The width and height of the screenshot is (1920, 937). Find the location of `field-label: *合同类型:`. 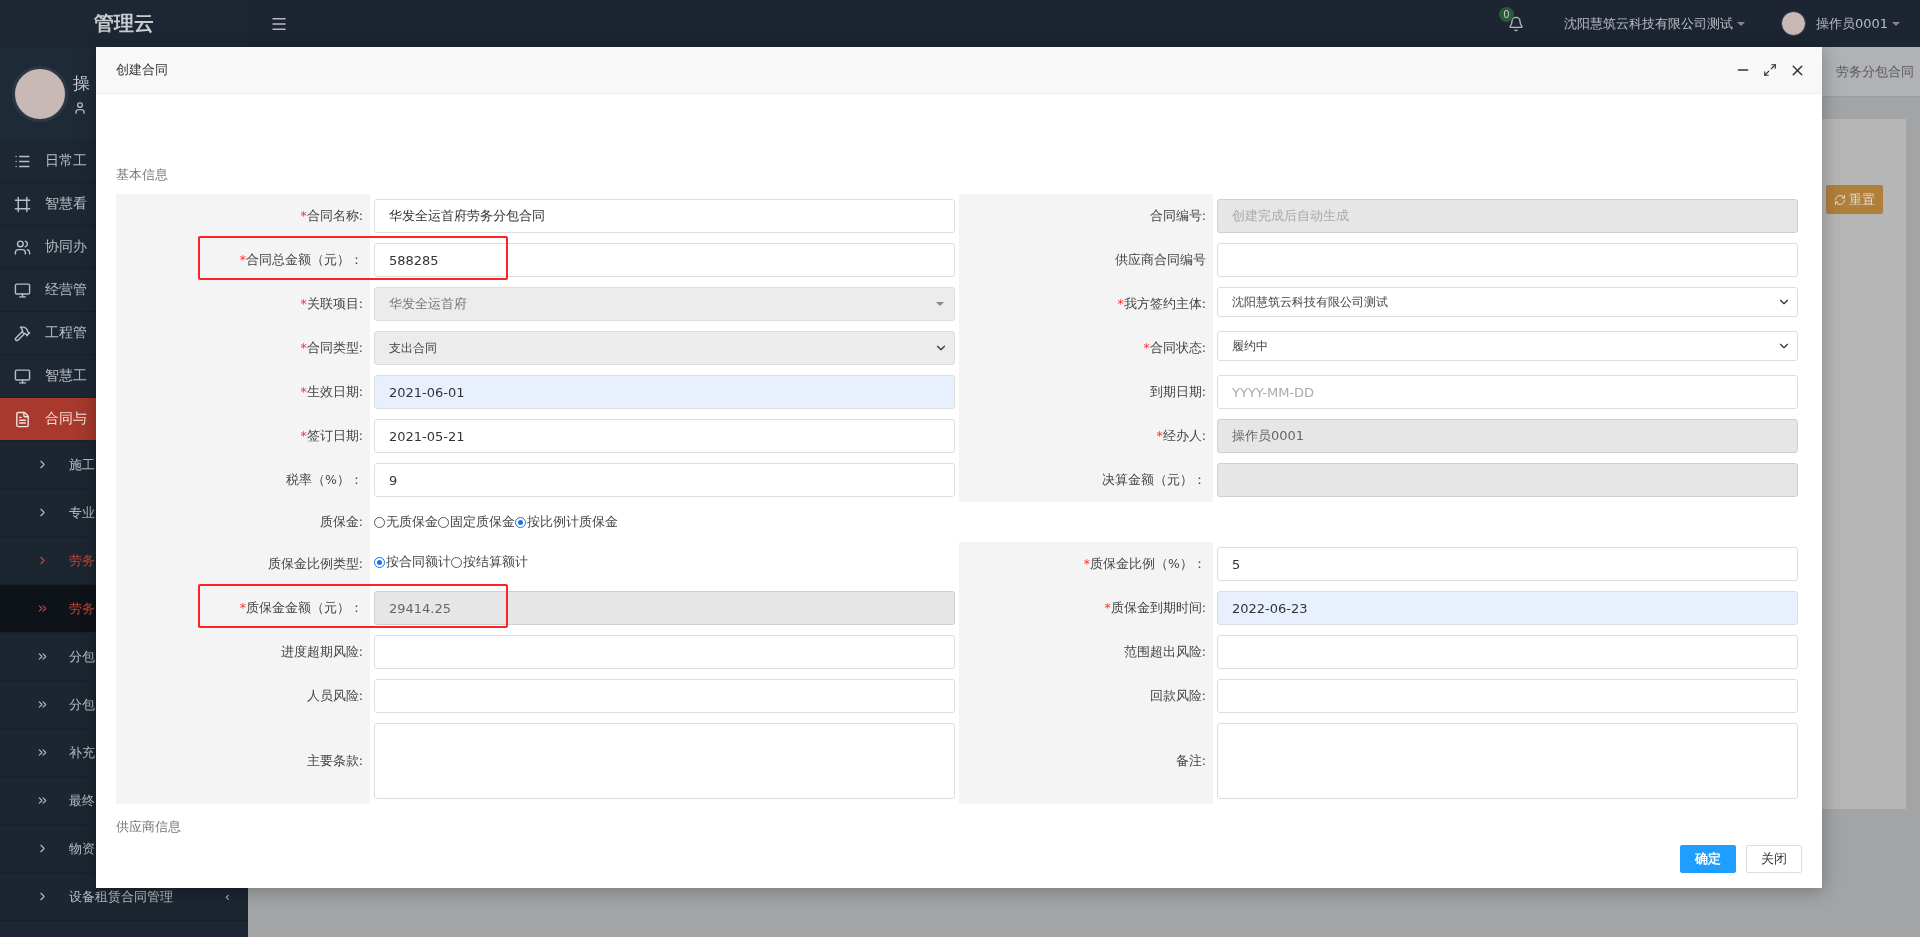

field-label: *合同类型: is located at coordinates (331, 348).